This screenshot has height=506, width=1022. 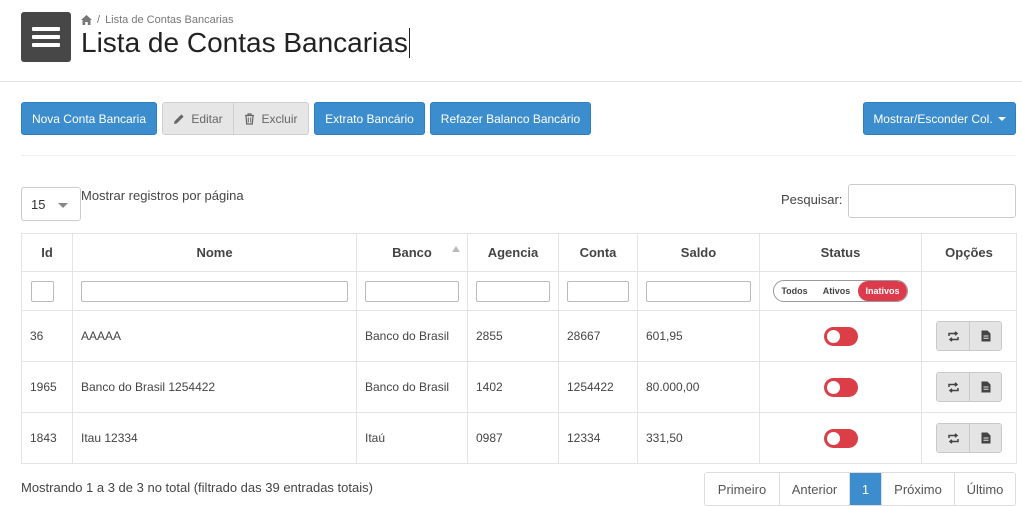 What do you see at coordinates (207, 118) in the screenshot?
I see `edit-label: Editar` at bounding box center [207, 118].